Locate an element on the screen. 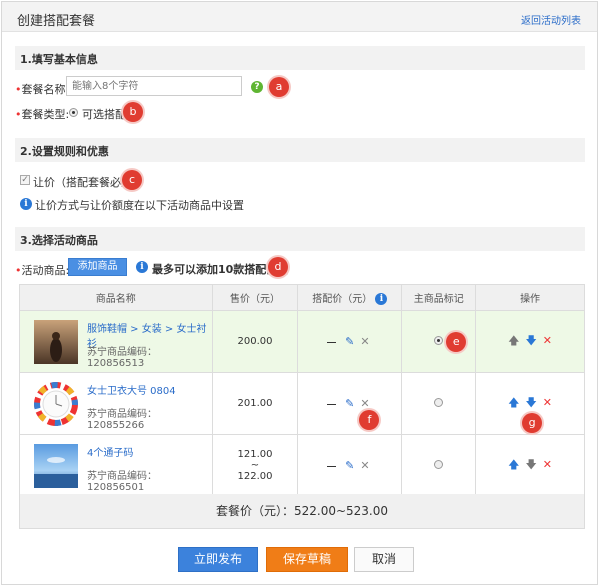  product-name-link: 4个通子码 is located at coordinates (110, 451).